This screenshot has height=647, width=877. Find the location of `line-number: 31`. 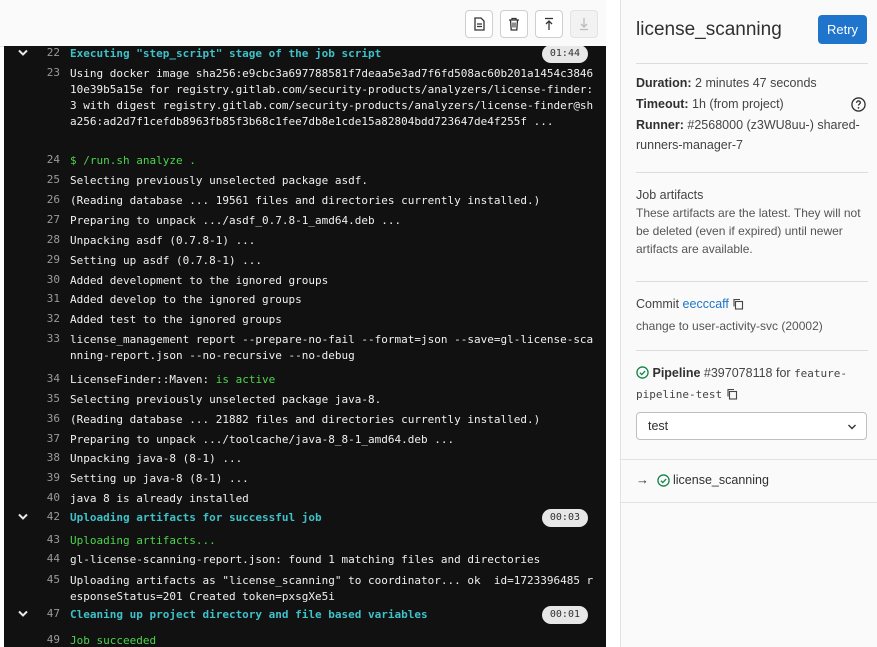

line-number: 31 is located at coordinates (45, 298).